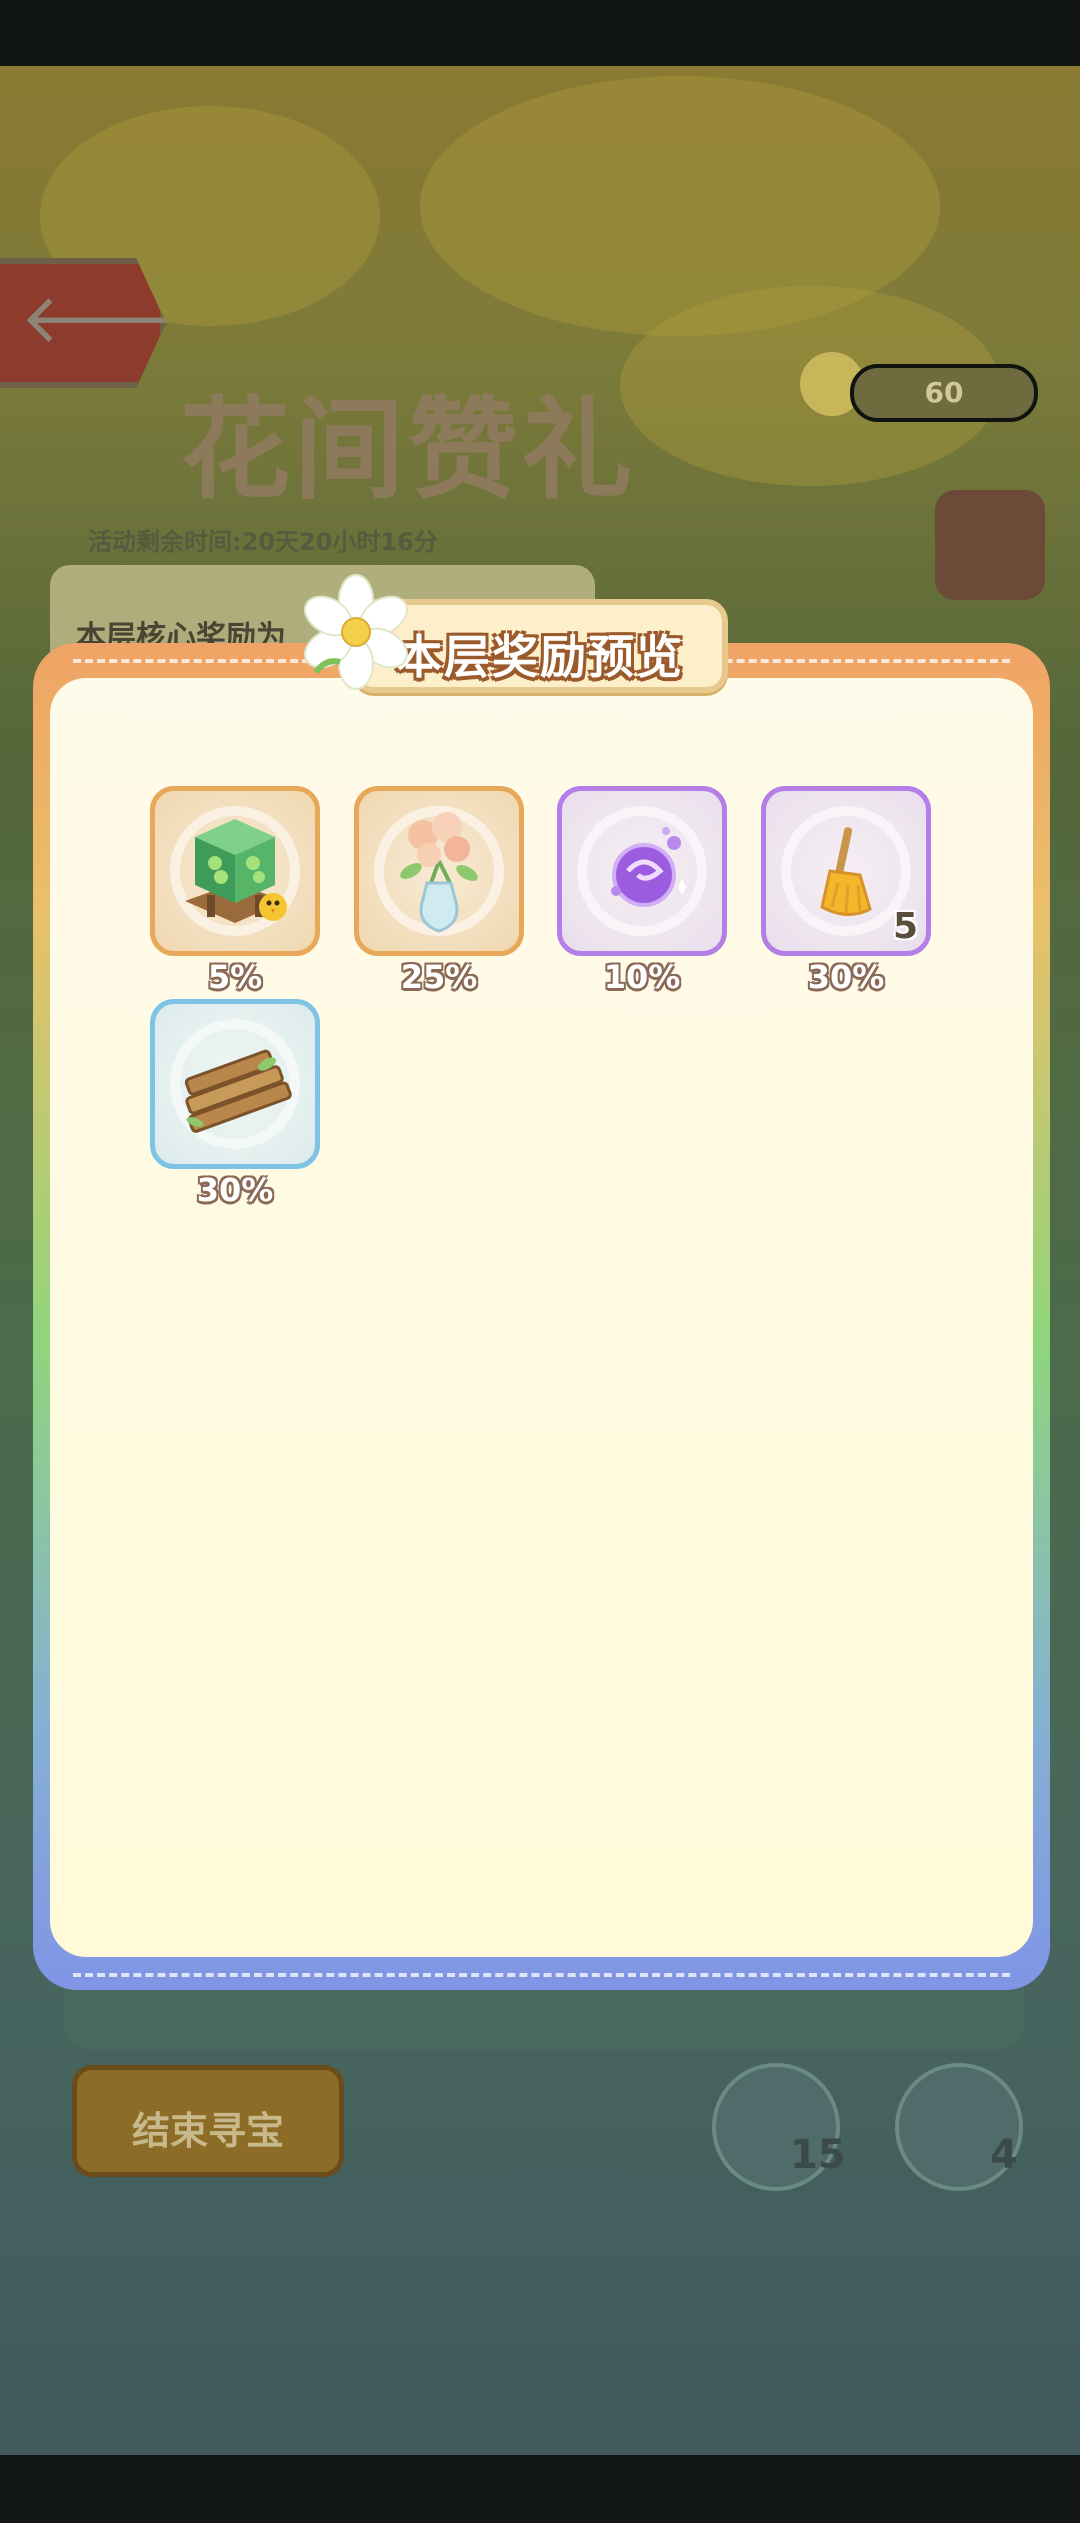  What do you see at coordinates (846, 871) in the screenshot?
I see `reward-item-frame: 5` at bounding box center [846, 871].